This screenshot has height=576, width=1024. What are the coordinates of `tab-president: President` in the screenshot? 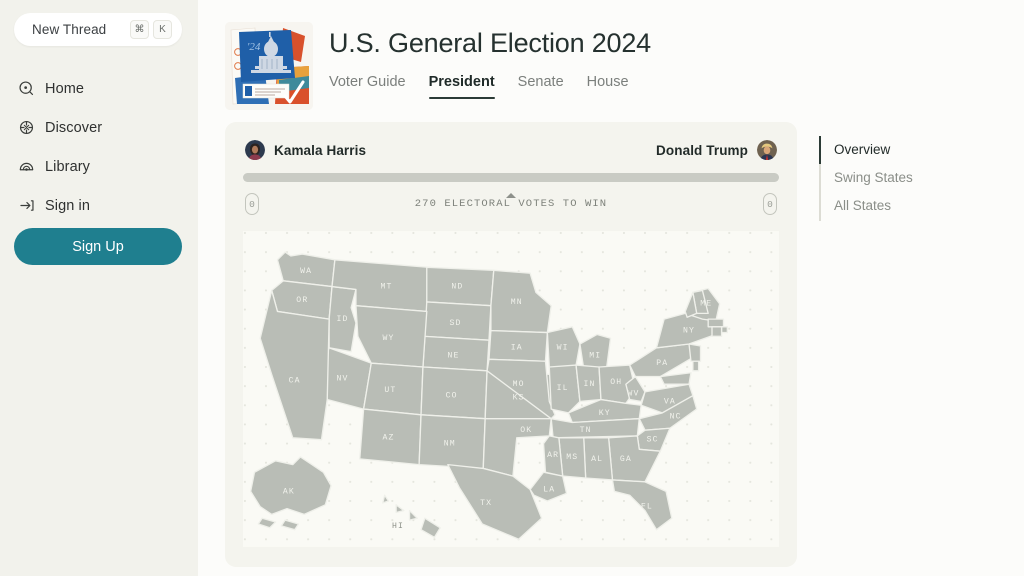 It's located at (461, 87).